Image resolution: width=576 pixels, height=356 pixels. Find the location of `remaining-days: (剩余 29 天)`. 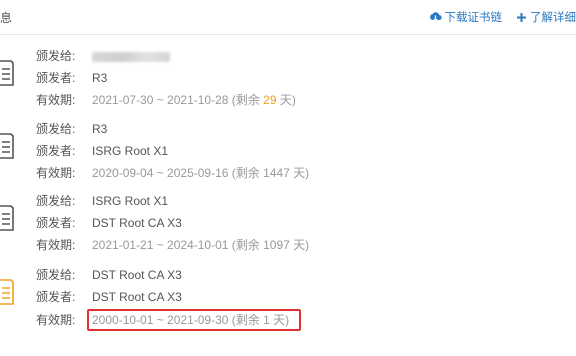

remaining-days: (剩余 29 天) is located at coordinates (264, 100).